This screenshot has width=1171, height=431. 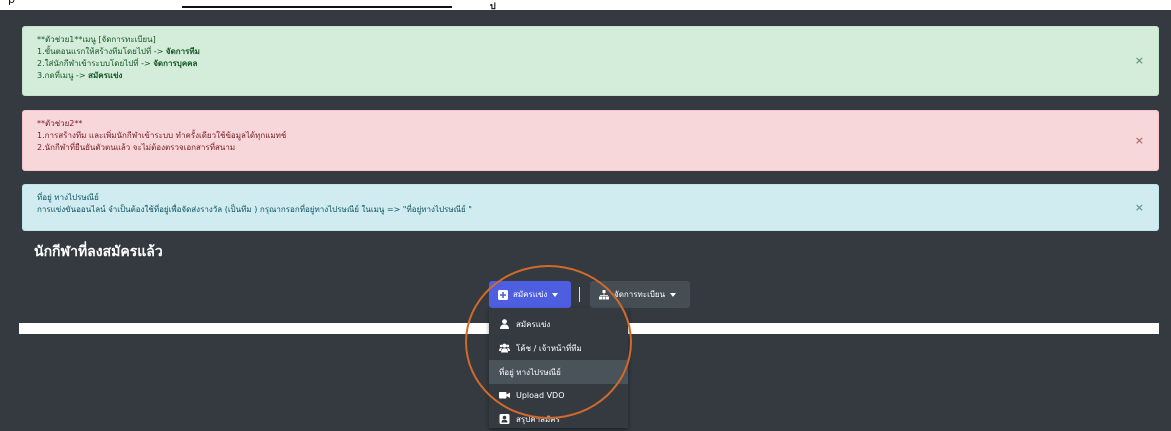 What do you see at coordinates (317, 7) in the screenshot?
I see `underline` at bounding box center [317, 7].